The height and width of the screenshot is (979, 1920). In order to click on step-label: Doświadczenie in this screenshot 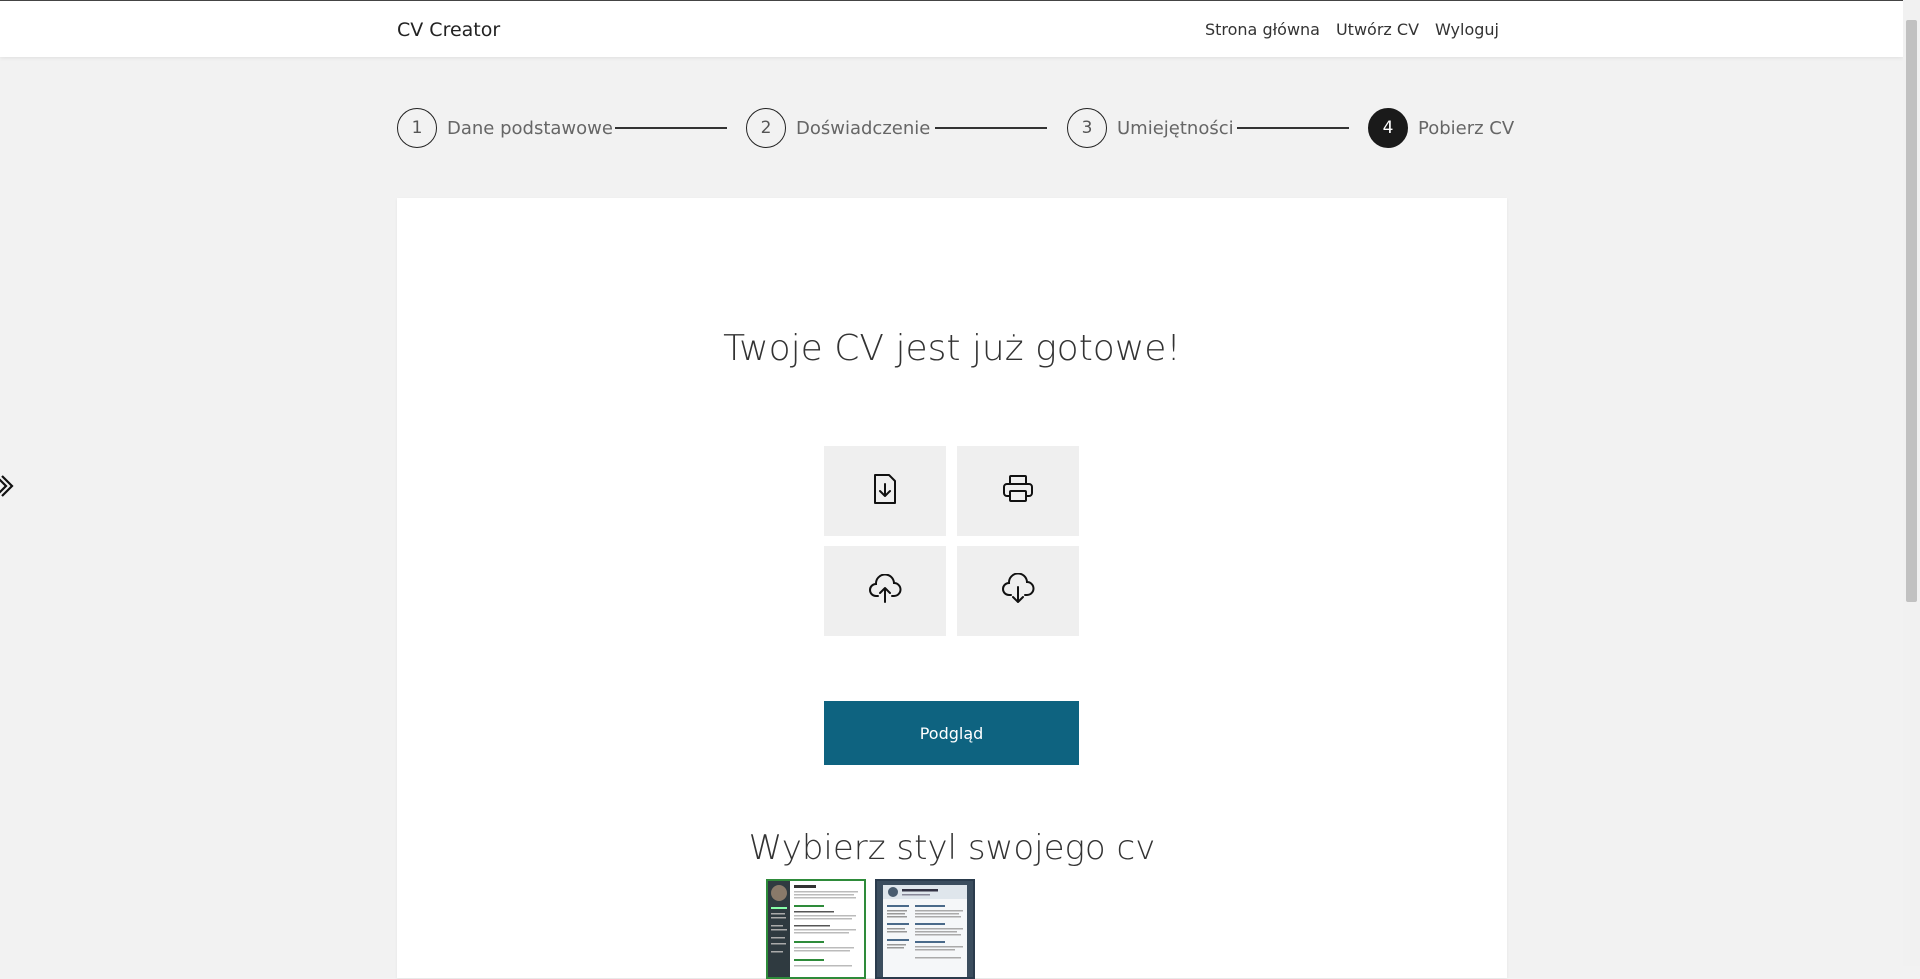, I will do `click(863, 128)`.